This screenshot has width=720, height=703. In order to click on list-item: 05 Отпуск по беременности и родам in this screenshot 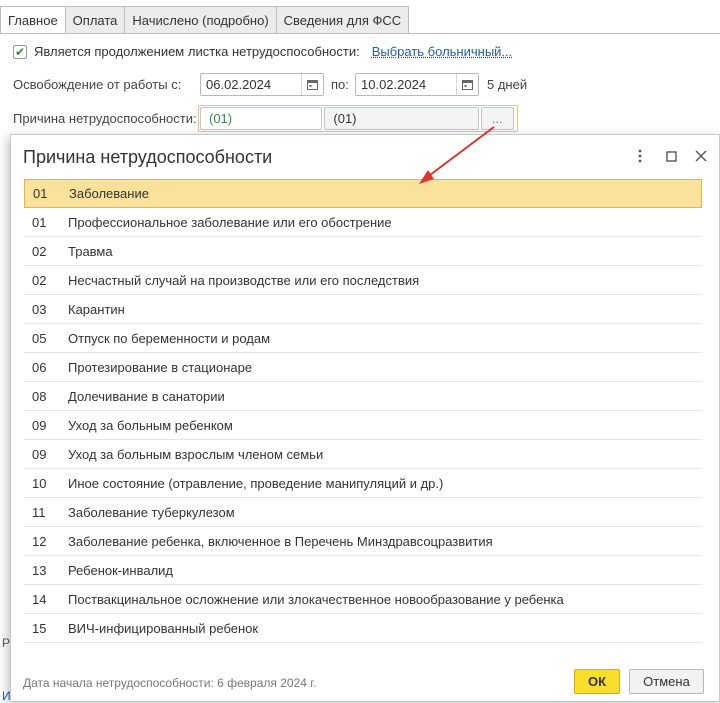, I will do `click(363, 338)`.